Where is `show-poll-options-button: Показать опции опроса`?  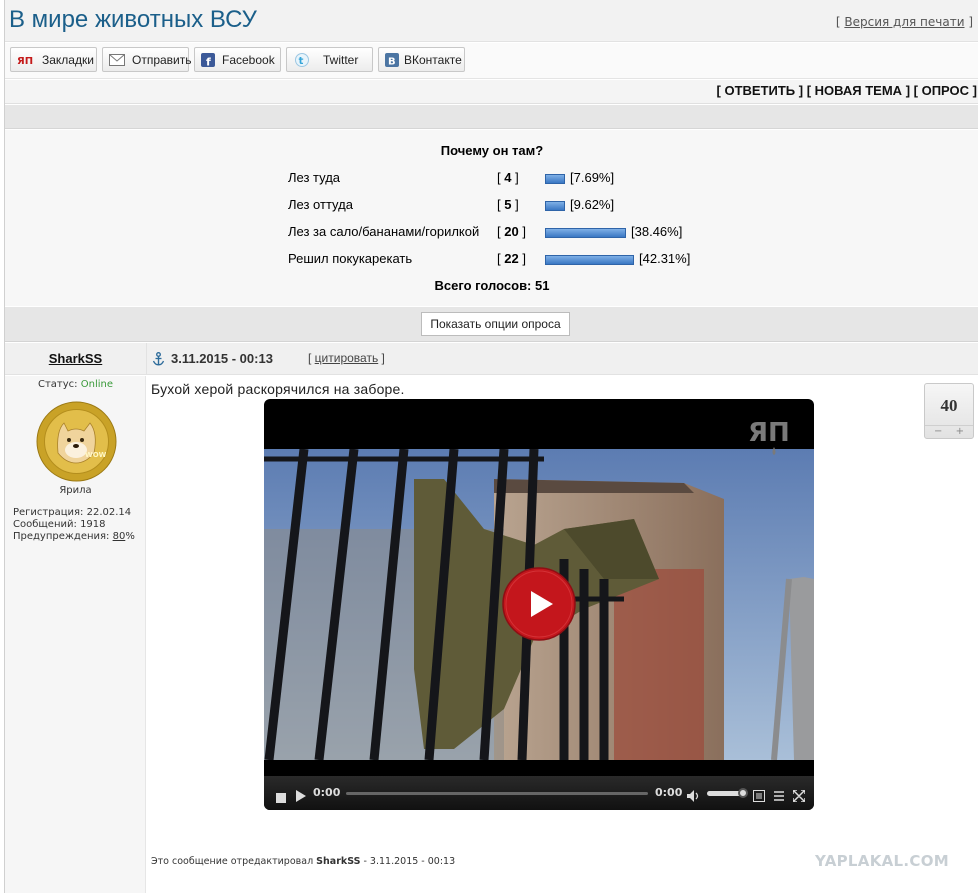
show-poll-options-button: Показать опции опроса is located at coordinates (495, 324).